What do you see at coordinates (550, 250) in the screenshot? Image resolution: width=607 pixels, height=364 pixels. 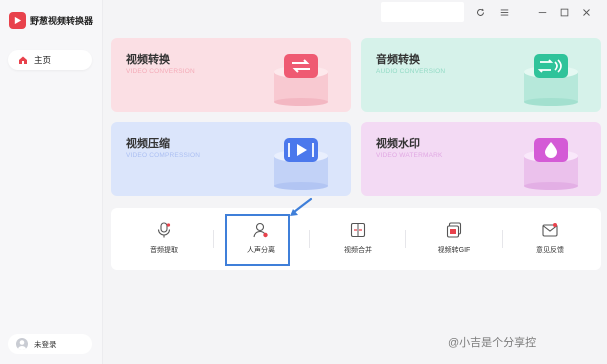 I see `tool-label: 意见反馈` at bounding box center [550, 250].